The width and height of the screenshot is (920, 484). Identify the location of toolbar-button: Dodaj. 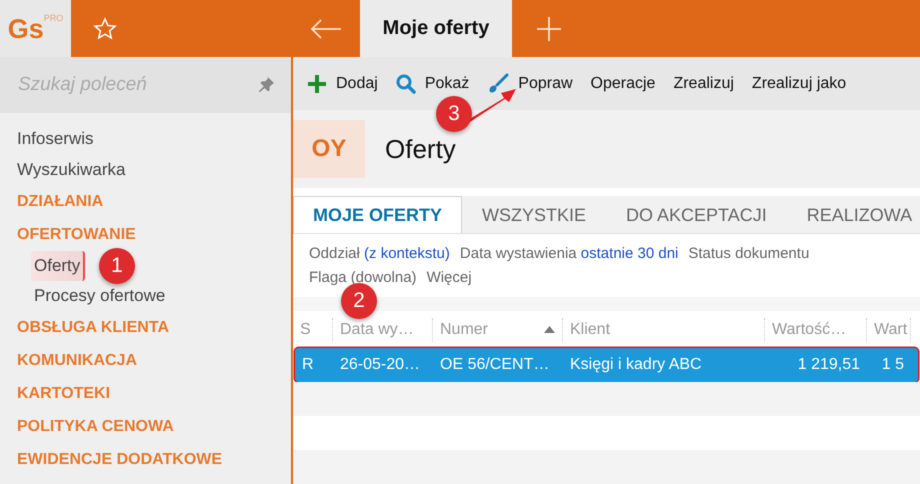
(342, 84).